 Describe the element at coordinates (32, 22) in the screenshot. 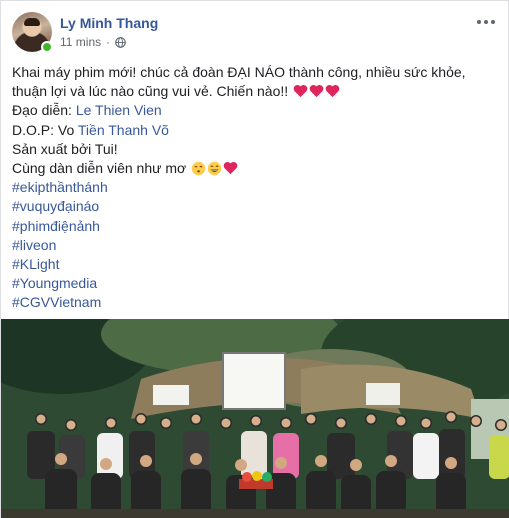

I see `avatar-hair` at that location.